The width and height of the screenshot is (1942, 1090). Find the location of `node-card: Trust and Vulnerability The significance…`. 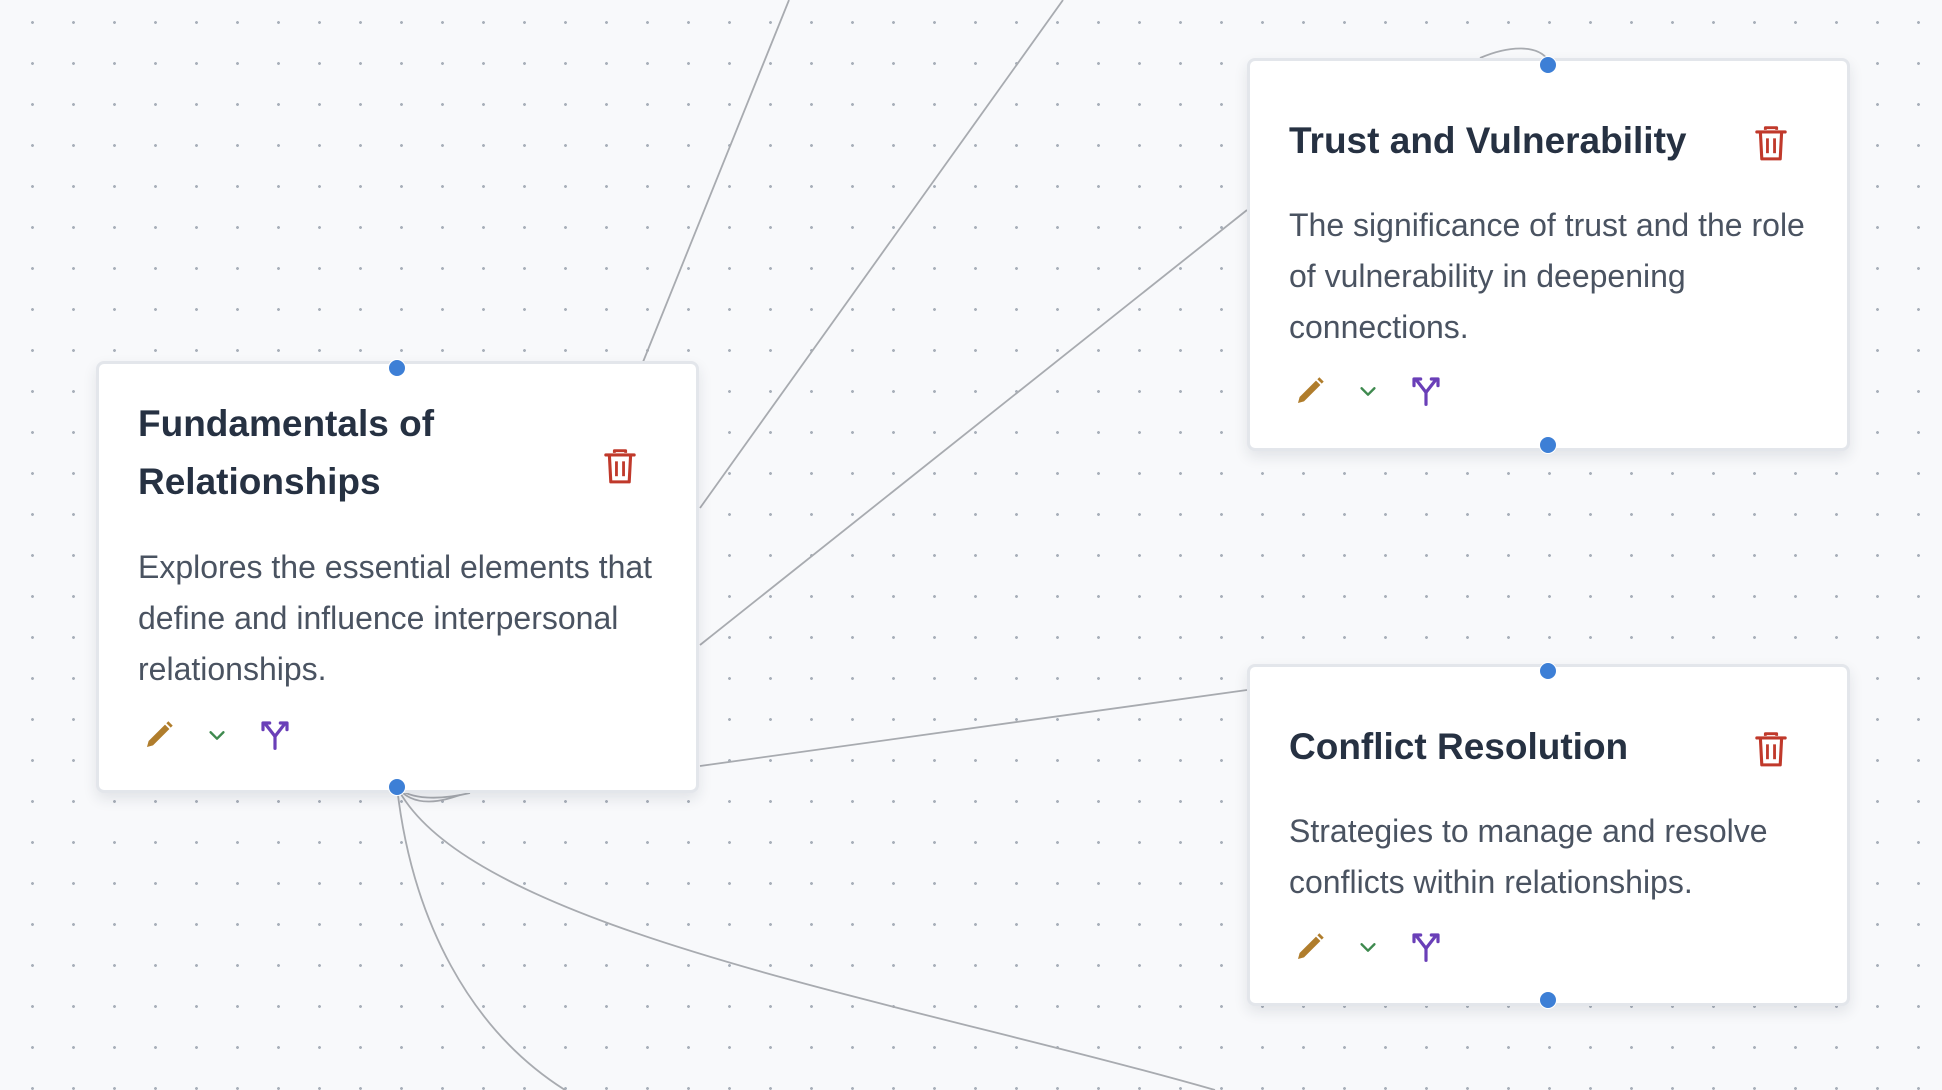

node-card: Trust and Vulnerability The significance… is located at coordinates (1548, 254).